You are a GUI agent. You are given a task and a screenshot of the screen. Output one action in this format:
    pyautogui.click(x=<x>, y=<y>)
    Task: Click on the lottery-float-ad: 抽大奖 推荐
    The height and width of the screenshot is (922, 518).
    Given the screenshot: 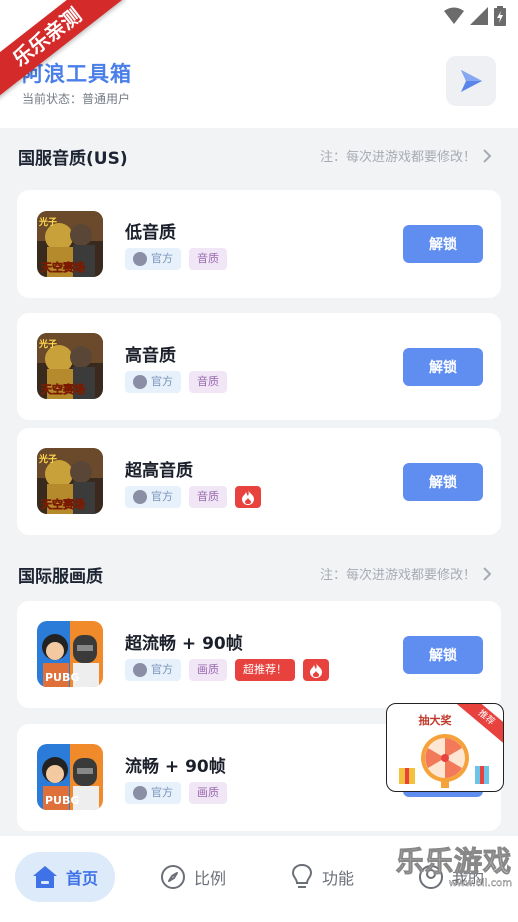 What is the action you would take?
    pyautogui.click(x=445, y=747)
    